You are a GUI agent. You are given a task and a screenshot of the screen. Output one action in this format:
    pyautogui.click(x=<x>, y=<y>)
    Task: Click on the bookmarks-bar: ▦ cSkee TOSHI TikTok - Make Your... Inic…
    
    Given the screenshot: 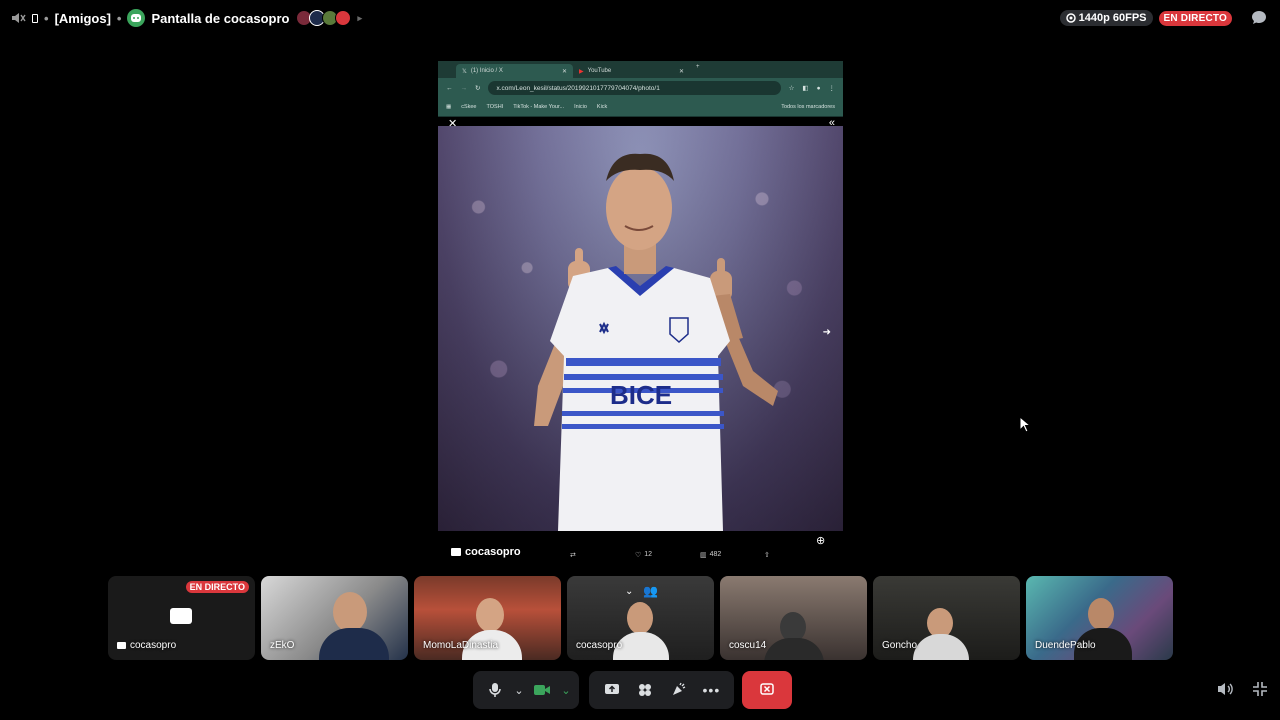 What is the action you would take?
    pyautogui.click(x=640, y=107)
    